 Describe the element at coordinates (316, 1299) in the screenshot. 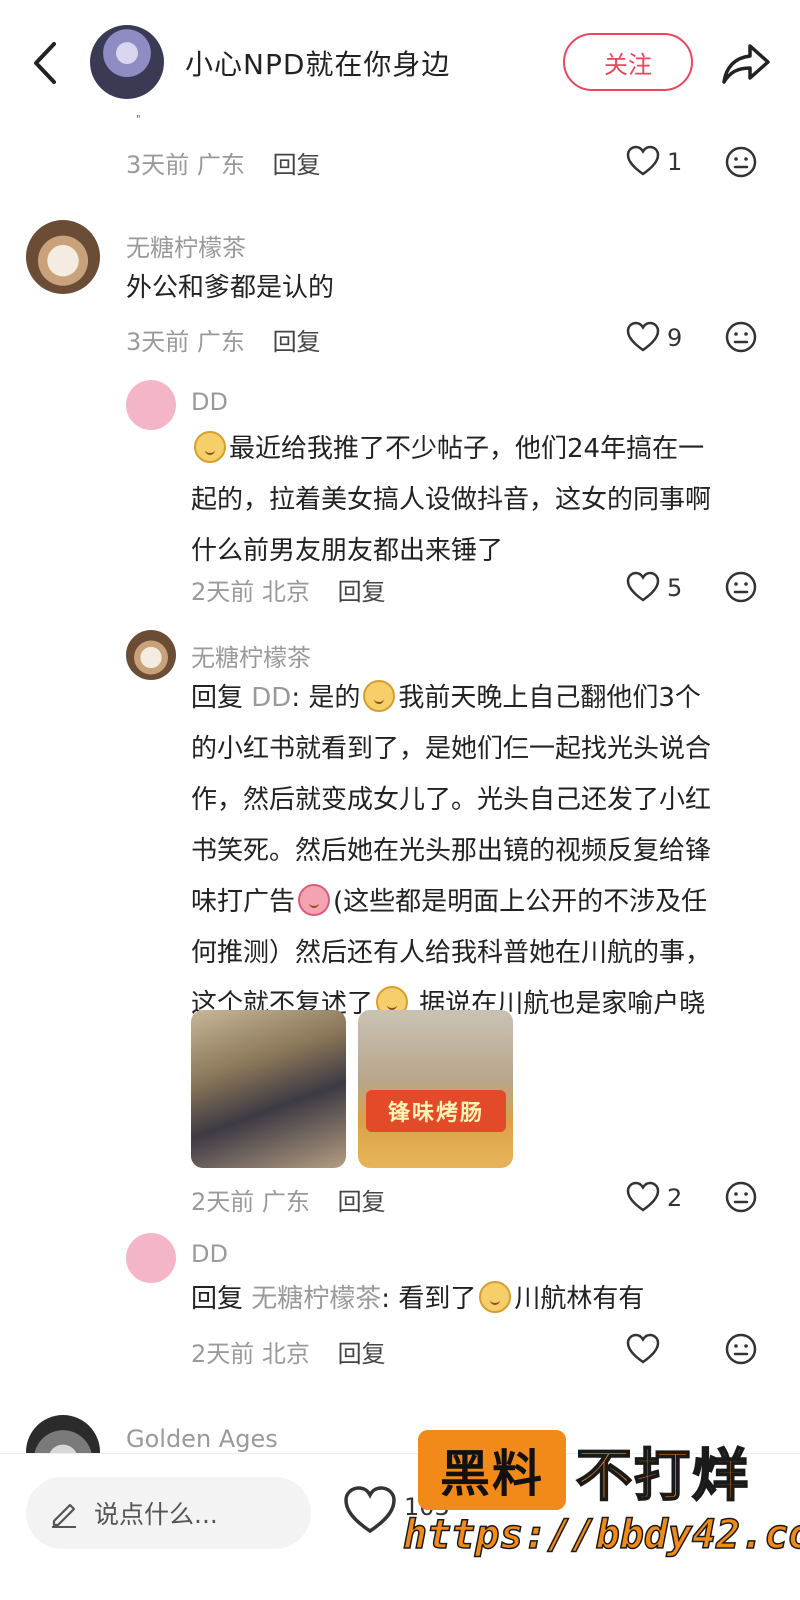

I see `mention-link: 无糖柠檬茶` at that location.